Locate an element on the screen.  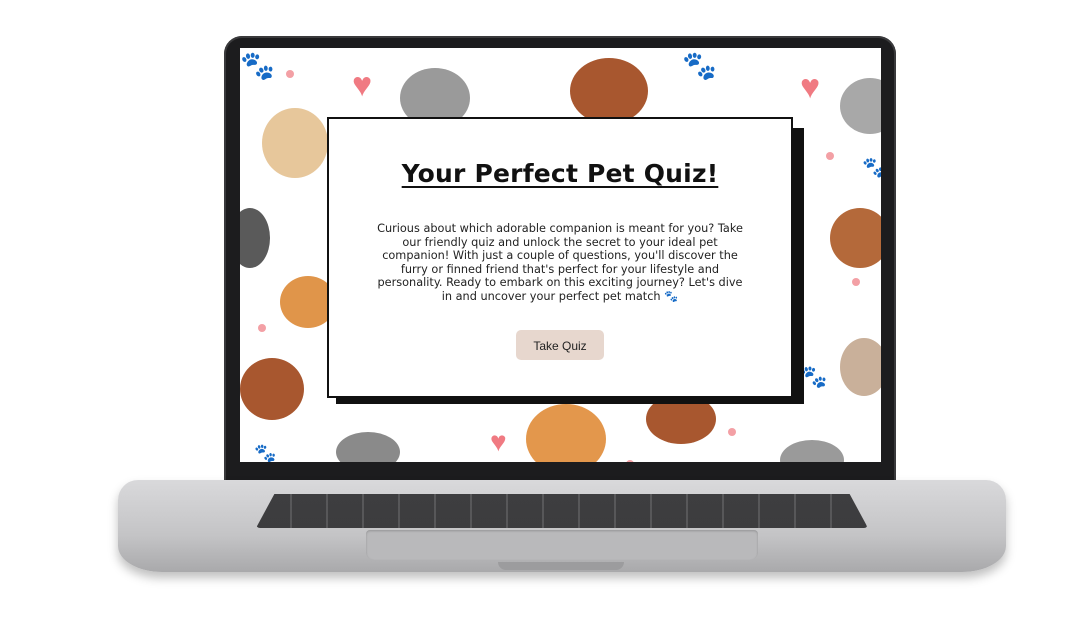
quiz-title: Your Perfect Pet Quiz! is located at coordinates (560, 173).